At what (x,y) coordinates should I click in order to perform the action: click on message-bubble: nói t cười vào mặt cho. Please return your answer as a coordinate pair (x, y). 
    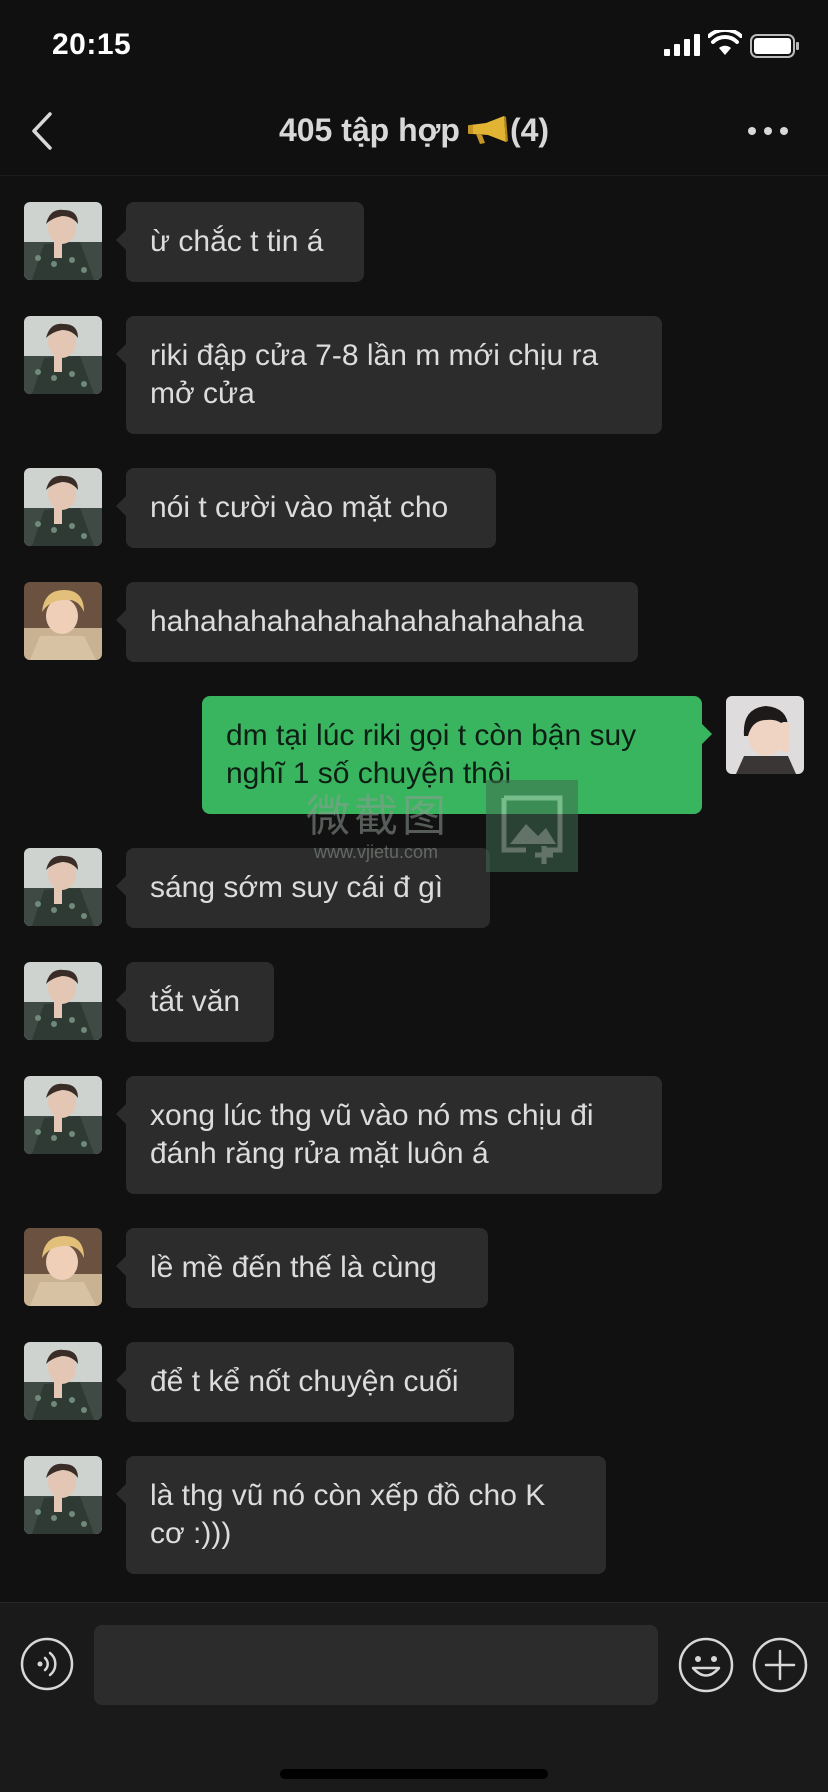
    Looking at the image, I should click on (306, 508).